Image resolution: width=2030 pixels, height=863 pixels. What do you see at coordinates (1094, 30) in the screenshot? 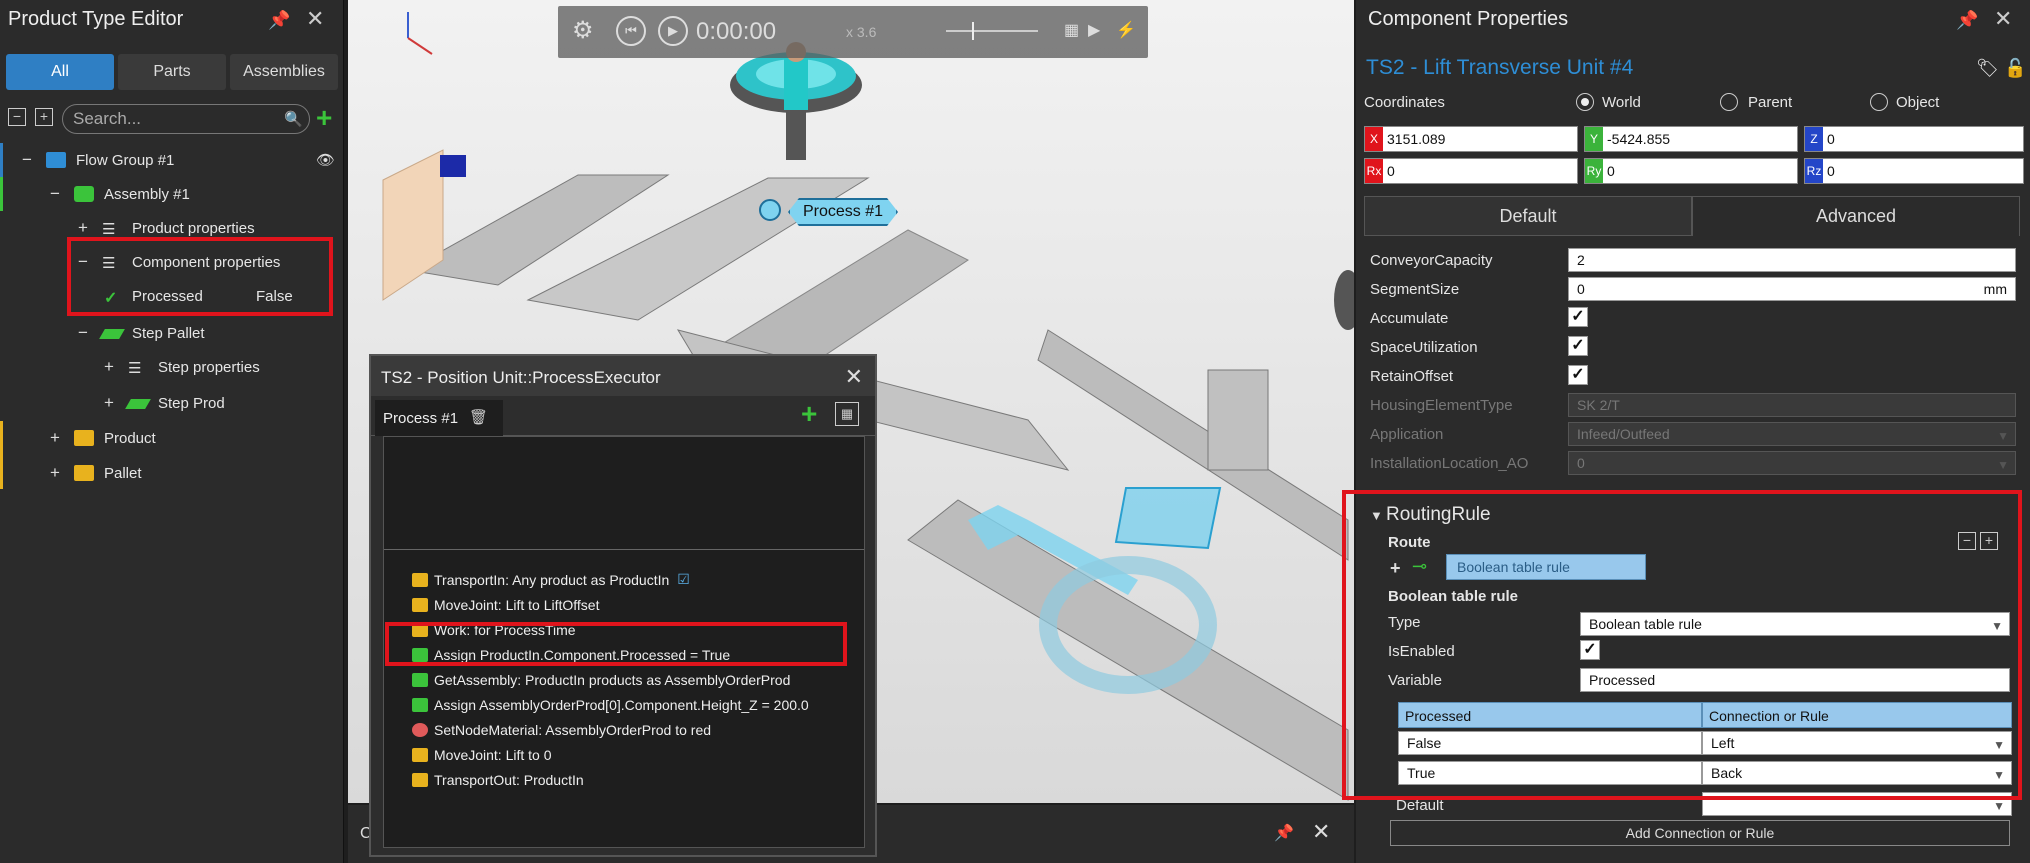
I see `video-icon: ▶` at bounding box center [1094, 30].